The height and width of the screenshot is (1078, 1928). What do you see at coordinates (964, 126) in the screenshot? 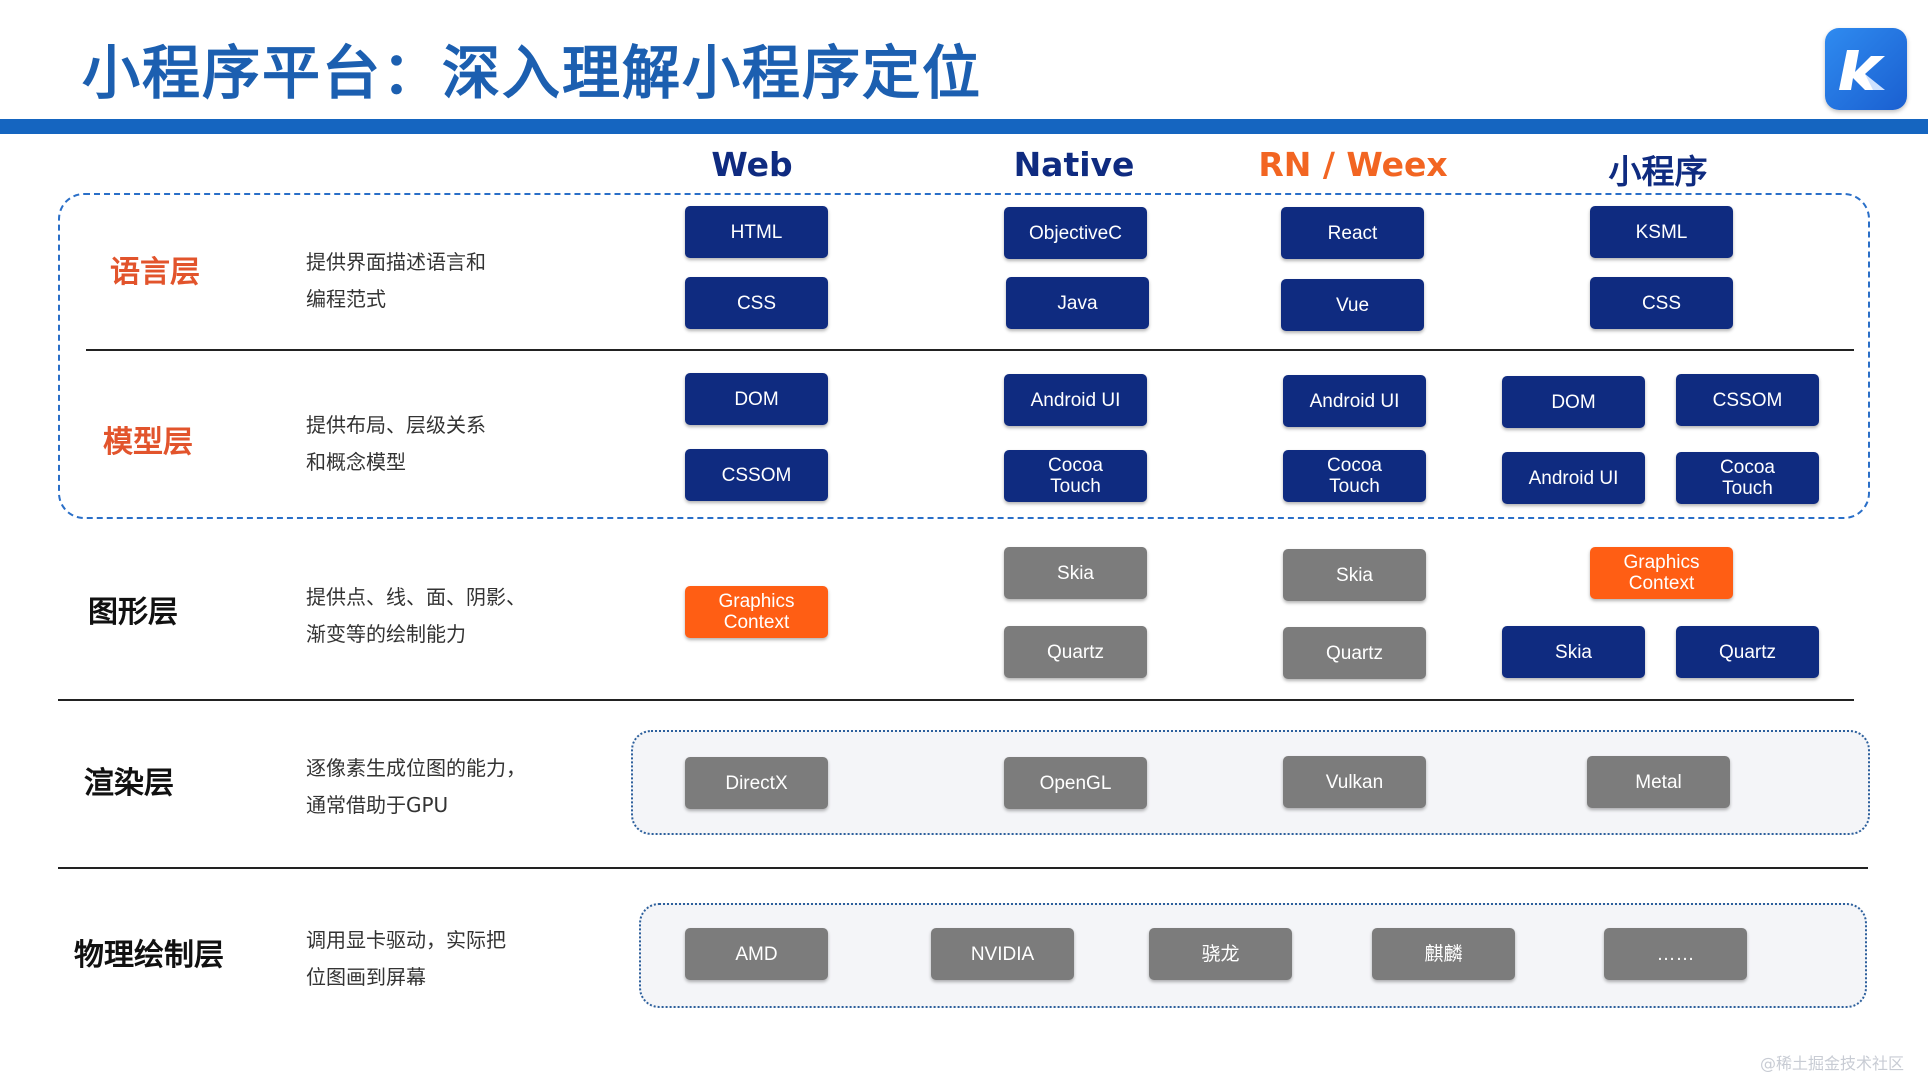
I see `header-divider-bar` at bounding box center [964, 126].